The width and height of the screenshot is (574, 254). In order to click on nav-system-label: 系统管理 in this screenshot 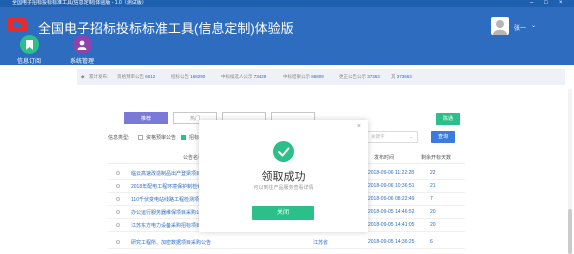, I will do `click(81, 62)`.